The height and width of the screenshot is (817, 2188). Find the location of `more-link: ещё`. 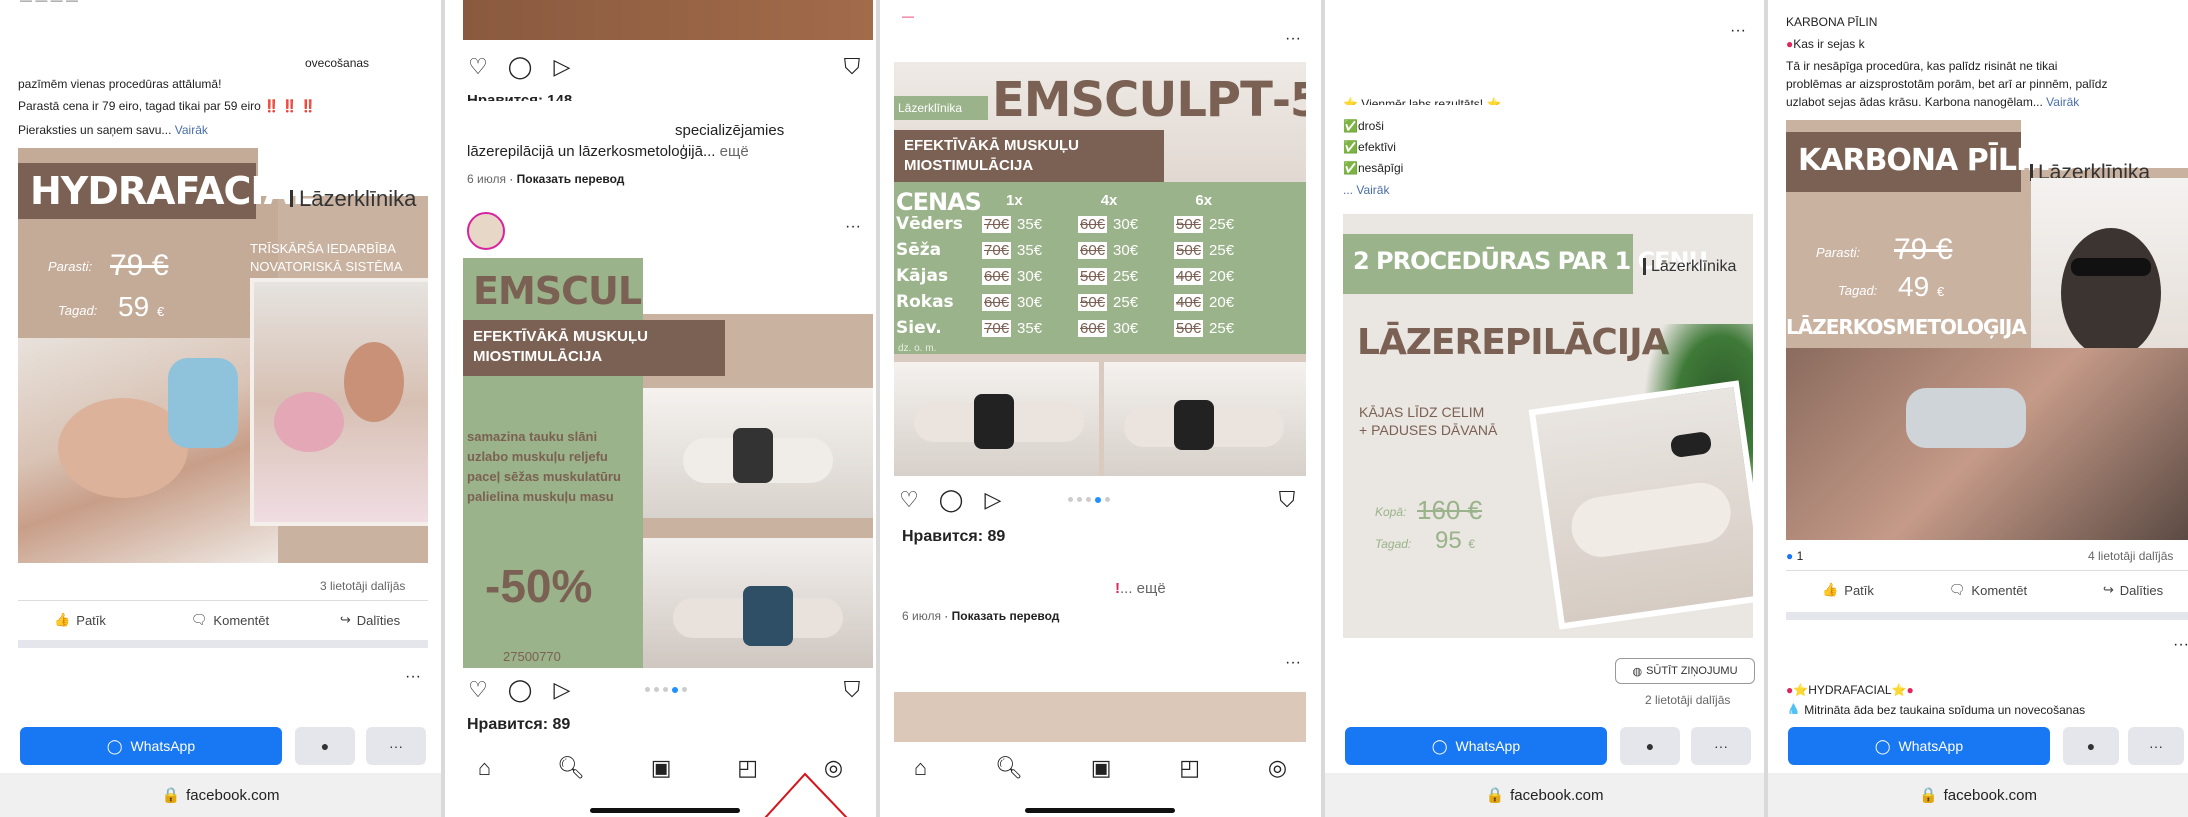

more-link: ещё is located at coordinates (734, 151).